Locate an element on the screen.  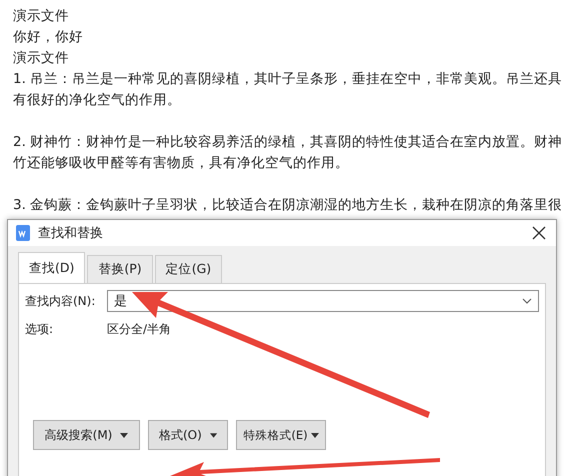
field-label: 查找内容(N): is located at coordinates (60, 301).